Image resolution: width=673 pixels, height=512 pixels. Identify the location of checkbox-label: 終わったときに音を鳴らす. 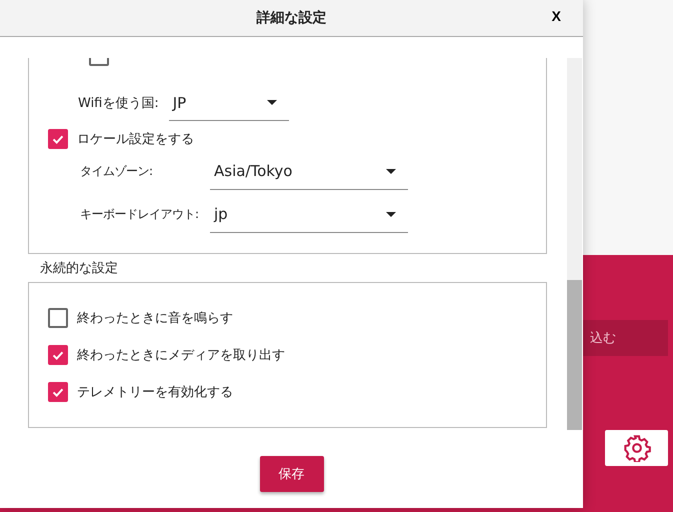
(155, 318).